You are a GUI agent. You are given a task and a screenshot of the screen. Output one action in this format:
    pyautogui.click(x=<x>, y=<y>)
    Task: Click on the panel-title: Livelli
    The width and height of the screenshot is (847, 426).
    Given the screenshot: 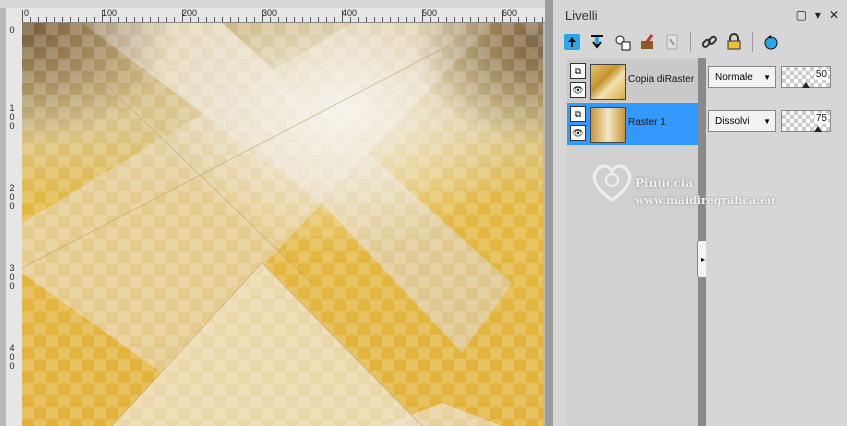 What is the action you would take?
    pyautogui.click(x=581, y=15)
    